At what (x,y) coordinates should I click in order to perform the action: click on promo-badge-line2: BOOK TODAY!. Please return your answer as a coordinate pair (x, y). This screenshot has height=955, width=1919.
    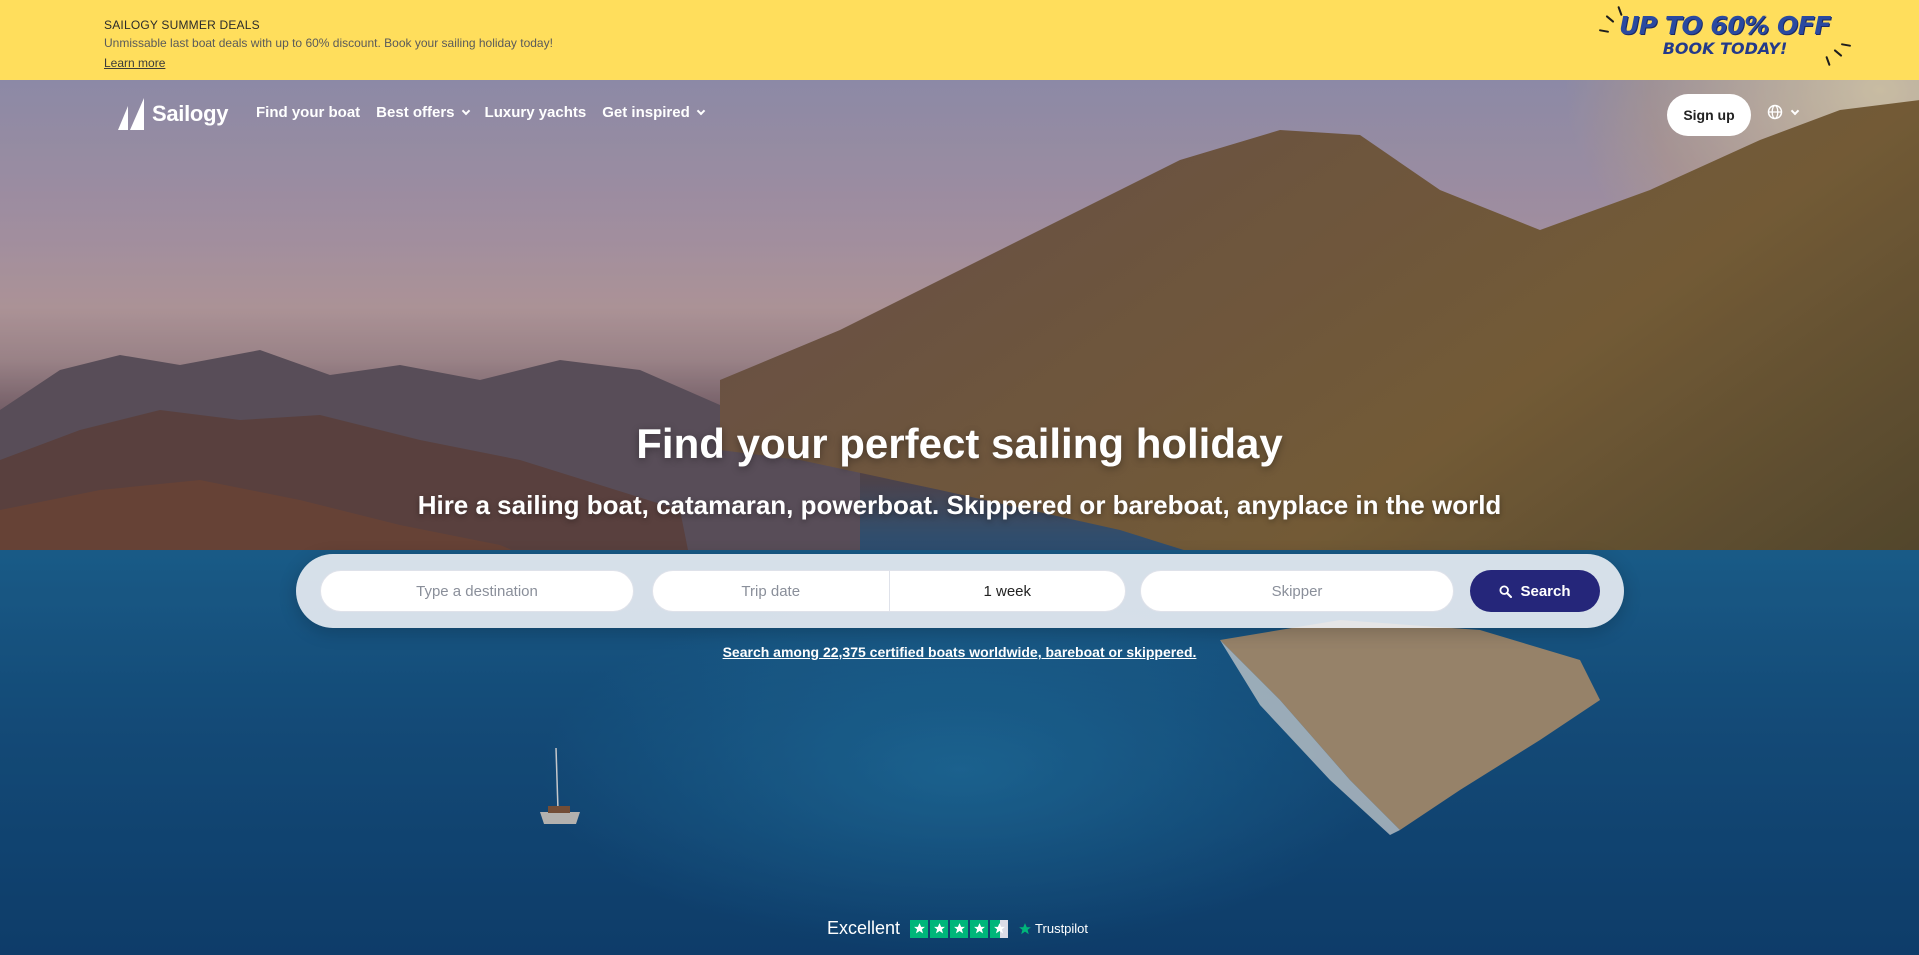
    Looking at the image, I should click on (1725, 48).